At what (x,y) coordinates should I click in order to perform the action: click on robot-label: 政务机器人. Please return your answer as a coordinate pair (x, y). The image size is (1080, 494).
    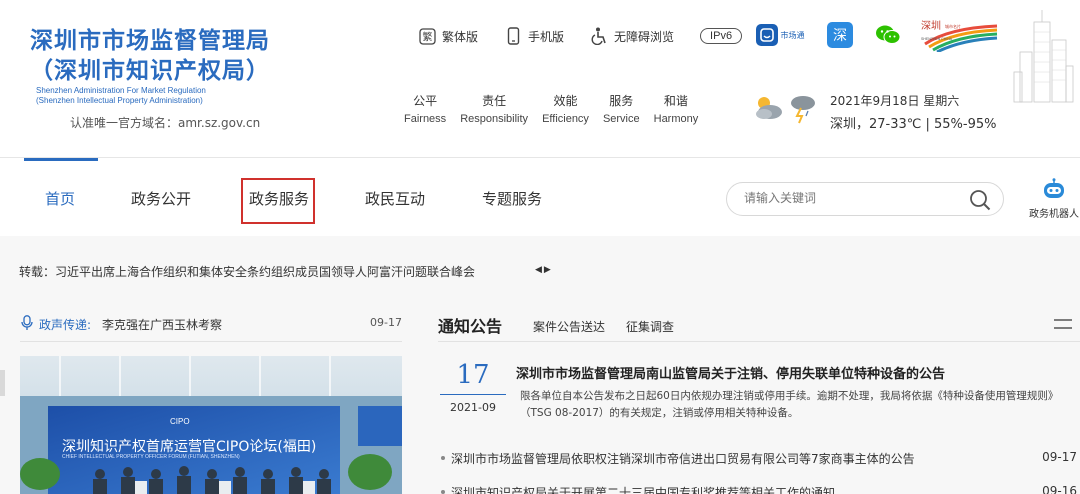
    Looking at the image, I should click on (1054, 214).